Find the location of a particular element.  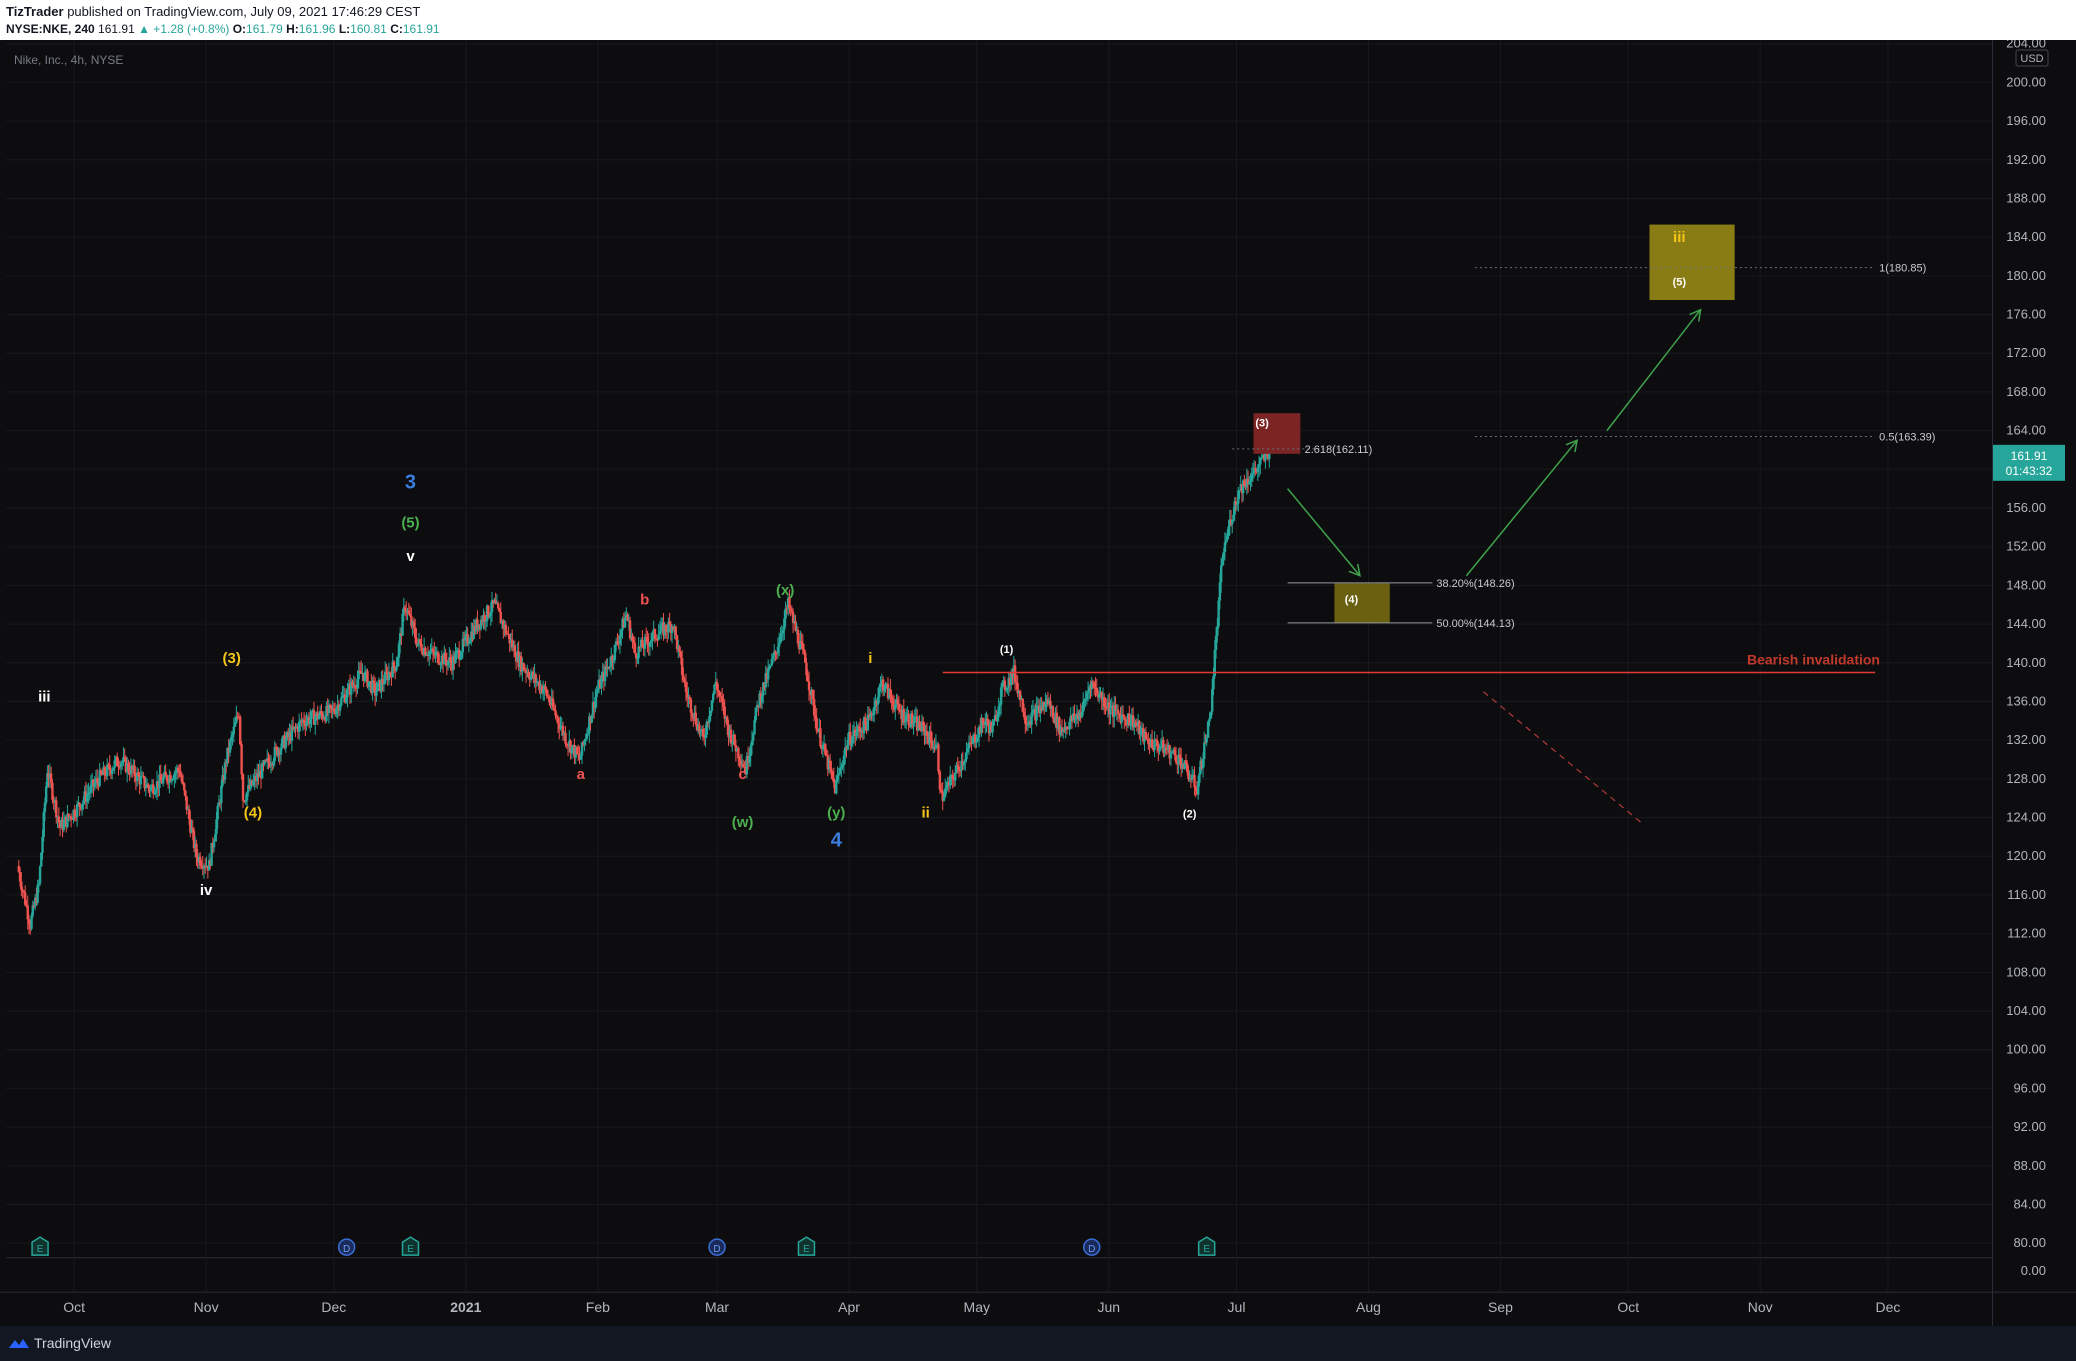

bearish-invalidation-label: Bearish invalidation is located at coordinates (1813, 659).